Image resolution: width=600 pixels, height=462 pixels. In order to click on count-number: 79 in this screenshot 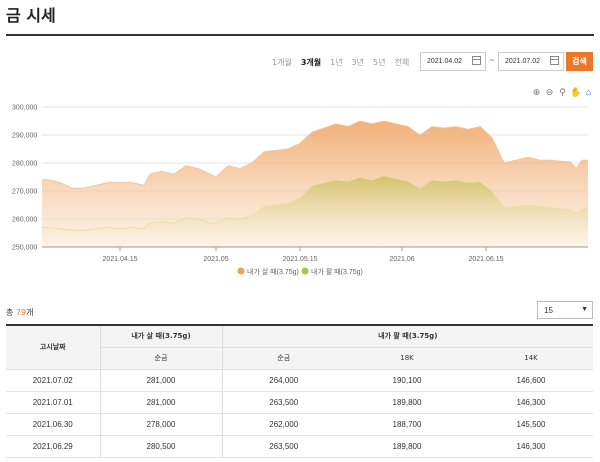, I will do `click(21, 312)`.